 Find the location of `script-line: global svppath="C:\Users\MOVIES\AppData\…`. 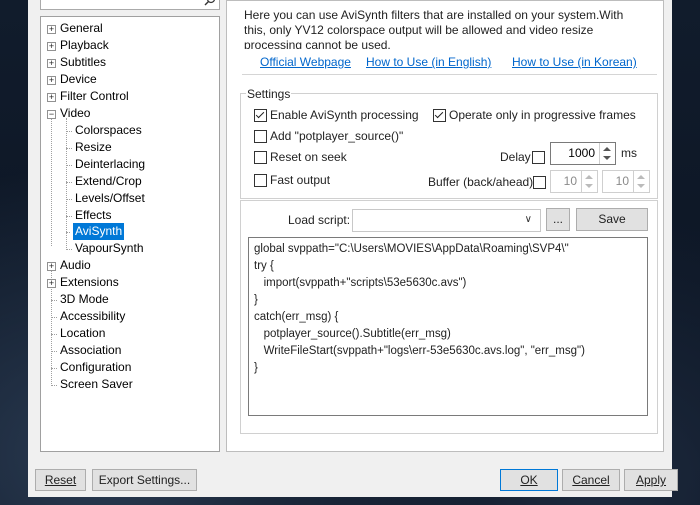

script-line: global svppath="C:\Users\MOVIES\AppData\… is located at coordinates (411, 249).